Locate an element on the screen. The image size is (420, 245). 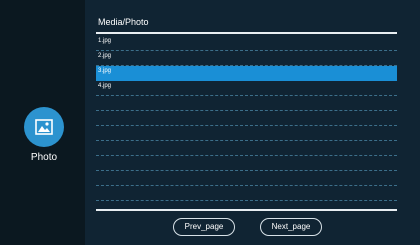
list-item: 1.jpg is located at coordinates (246, 43).